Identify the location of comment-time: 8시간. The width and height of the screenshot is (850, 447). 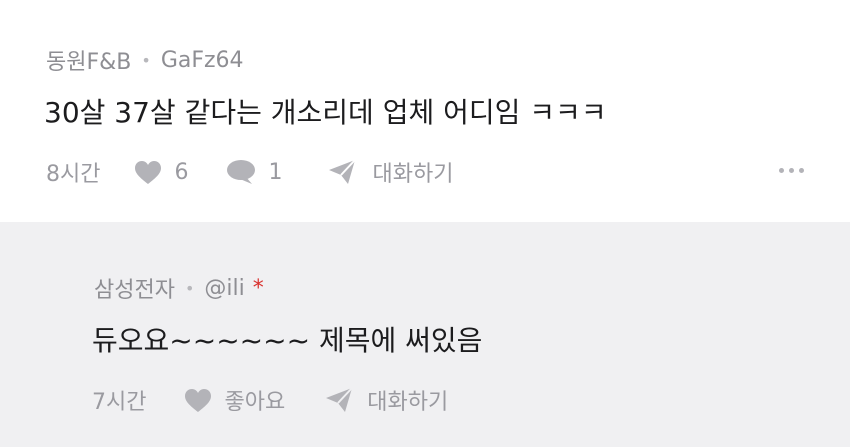
(73, 174).